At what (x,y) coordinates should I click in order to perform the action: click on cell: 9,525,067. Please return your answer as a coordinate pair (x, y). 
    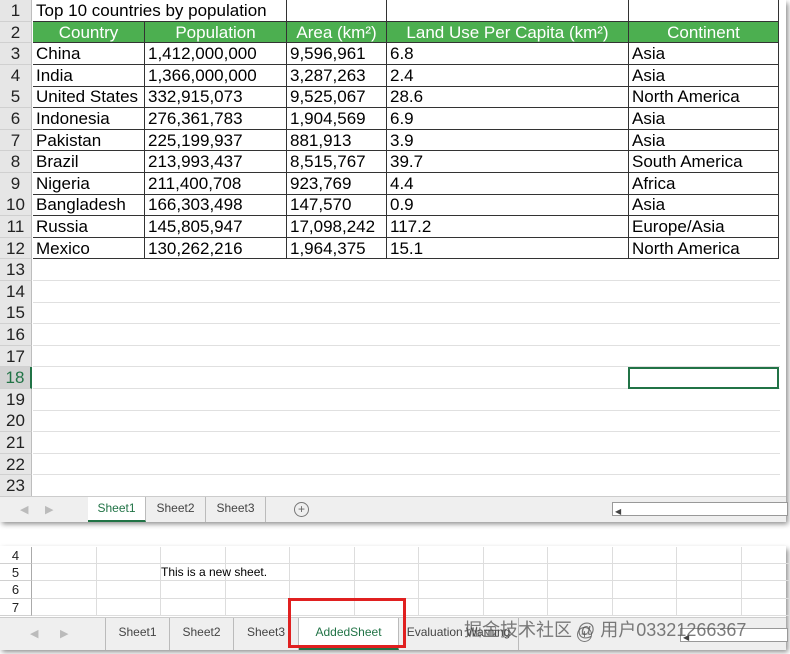
    Looking at the image, I should click on (337, 97).